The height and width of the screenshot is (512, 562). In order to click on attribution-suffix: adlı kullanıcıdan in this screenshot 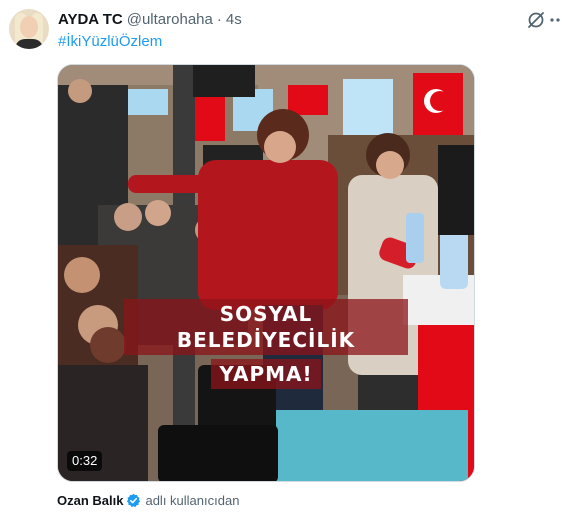, I will do `click(192, 500)`.